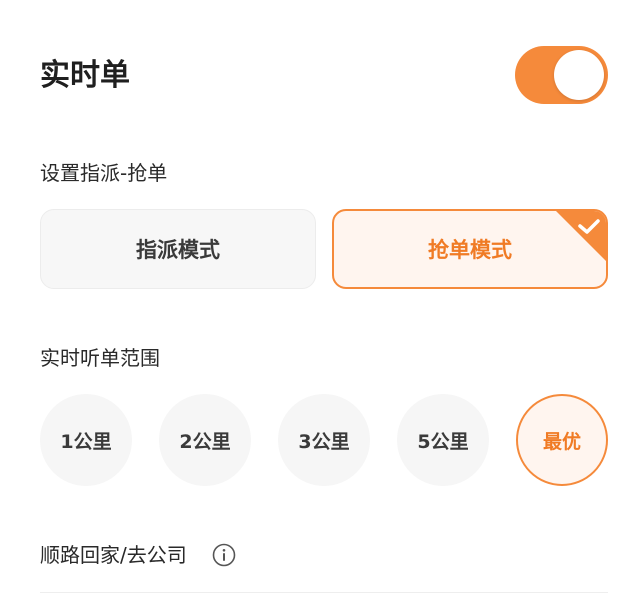 This screenshot has width=622, height=595. I want to click on dispatch-section-label: 设置指派-抢单, so click(104, 173).